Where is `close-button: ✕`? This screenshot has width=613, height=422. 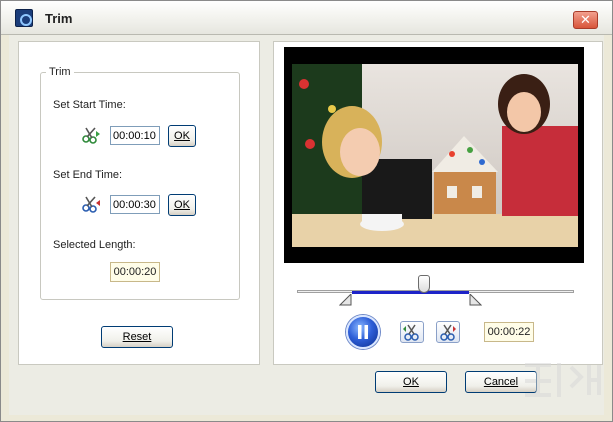
close-button: ✕ is located at coordinates (585, 20).